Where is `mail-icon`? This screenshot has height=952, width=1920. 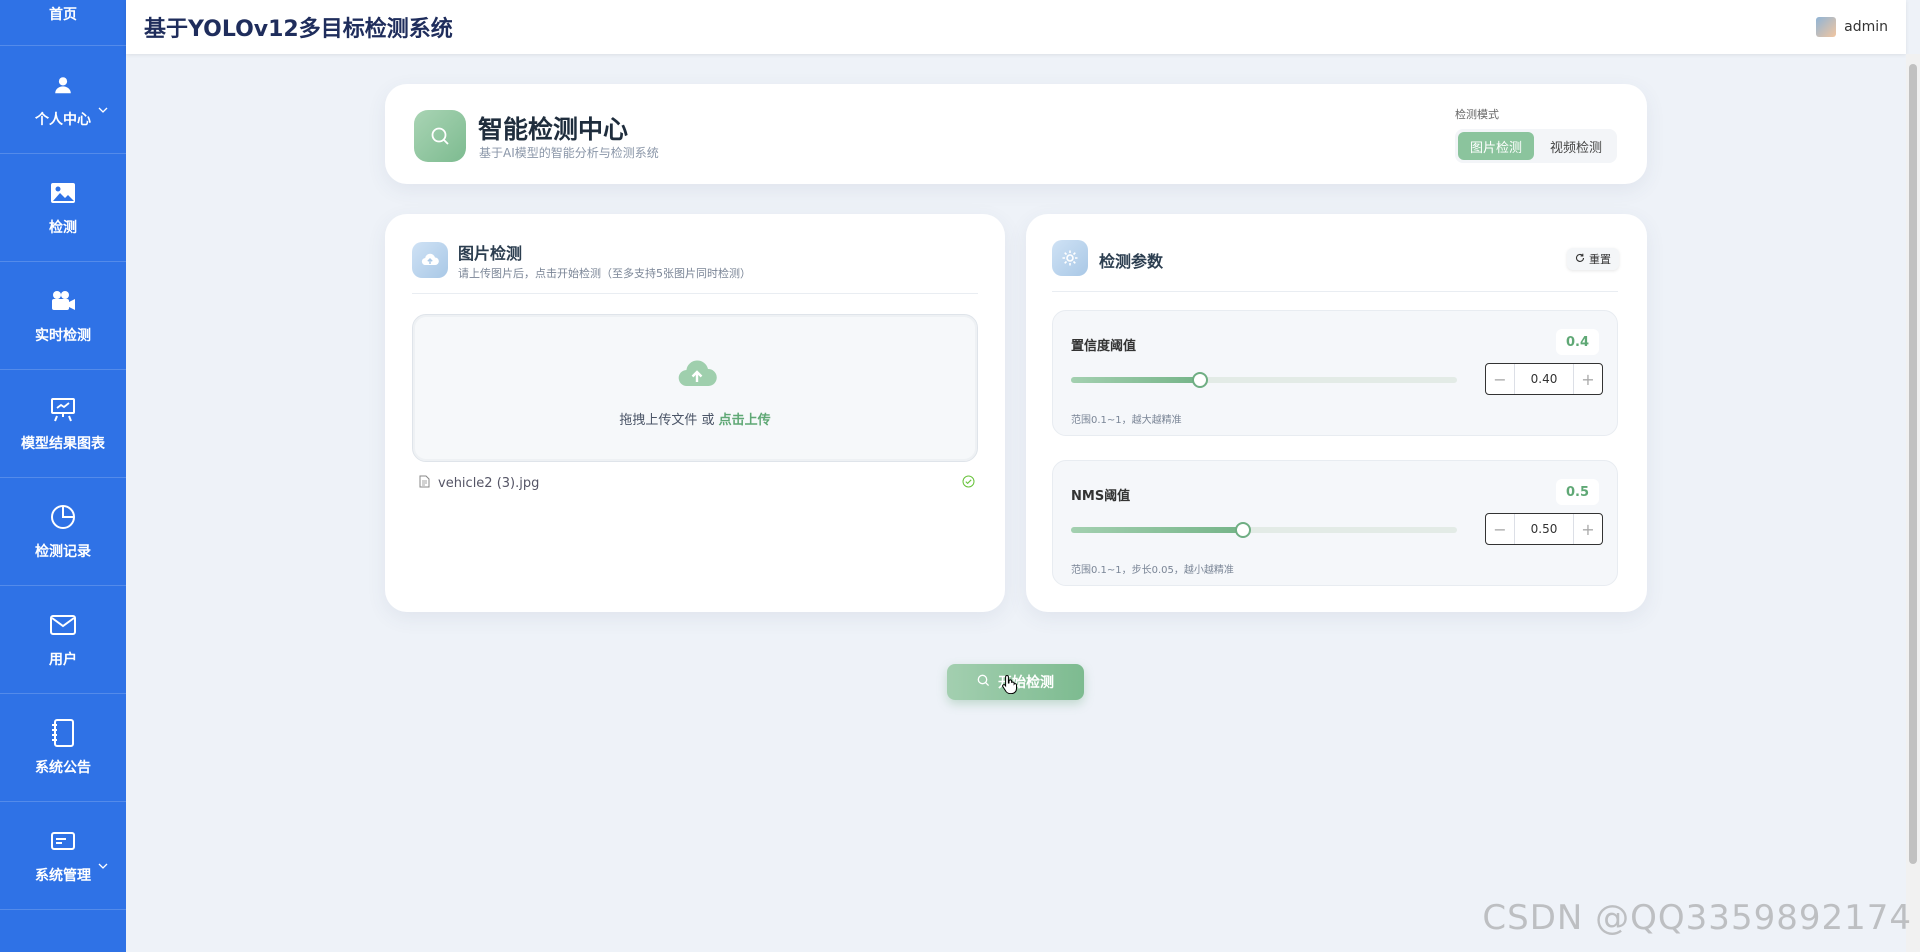
mail-icon is located at coordinates (63, 625).